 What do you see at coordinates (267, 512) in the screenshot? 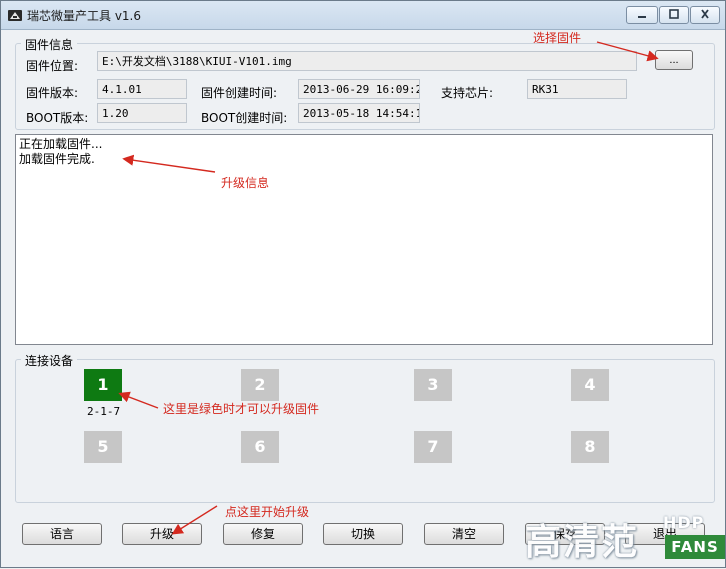
I see `annotation-click-upgrade: 点这里开始升级` at bounding box center [267, 512].